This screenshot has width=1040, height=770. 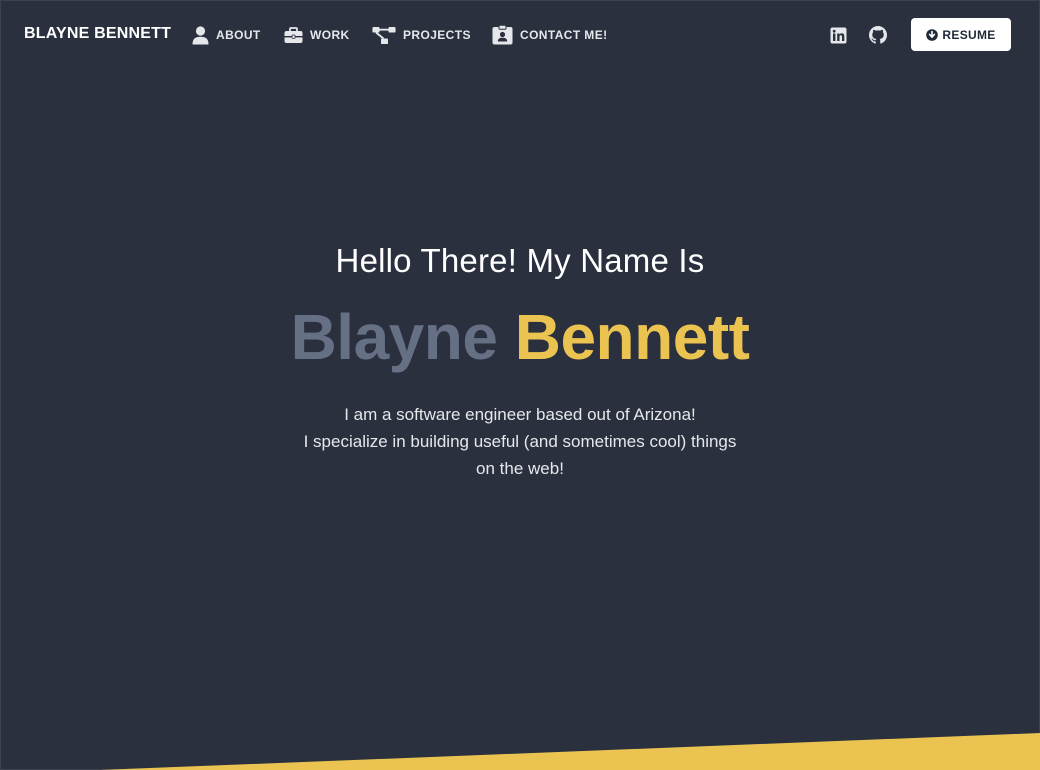 What do you see at coordinates (520, 260) in the screenshot?
I see `hero-greeting: Hello There! My Name Is` at bounding box center [520, 260].